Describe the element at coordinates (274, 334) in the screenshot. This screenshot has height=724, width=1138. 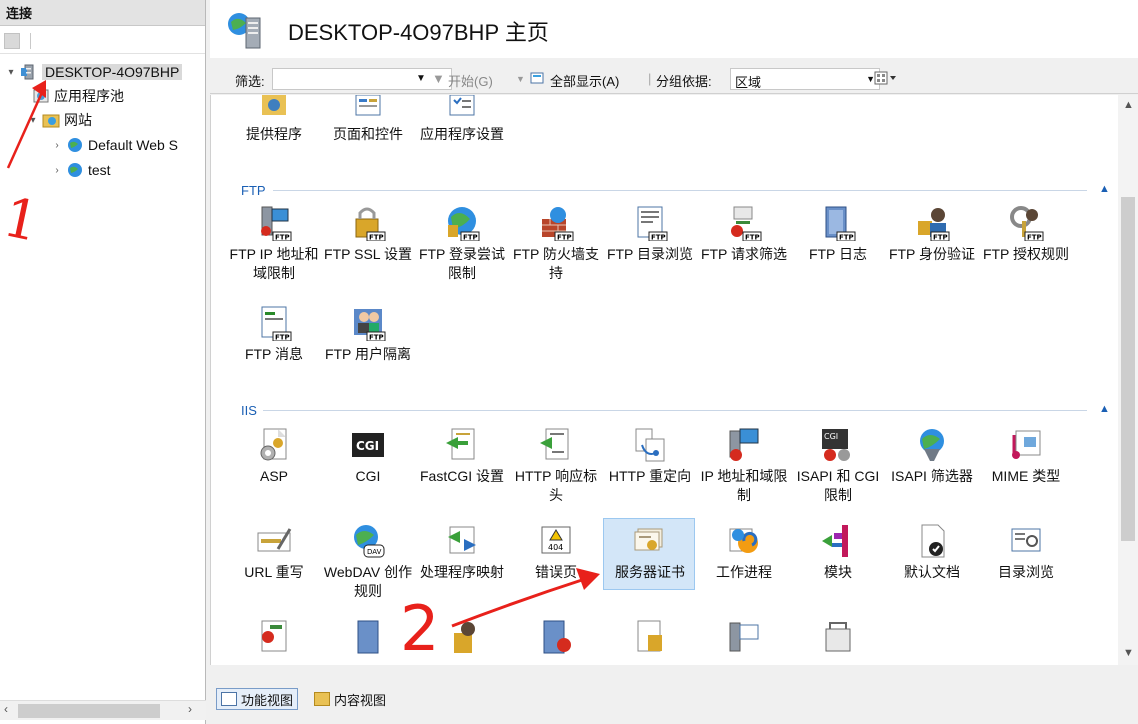
I see `ftp-feature-item: FTP FTP 消息` at that location.